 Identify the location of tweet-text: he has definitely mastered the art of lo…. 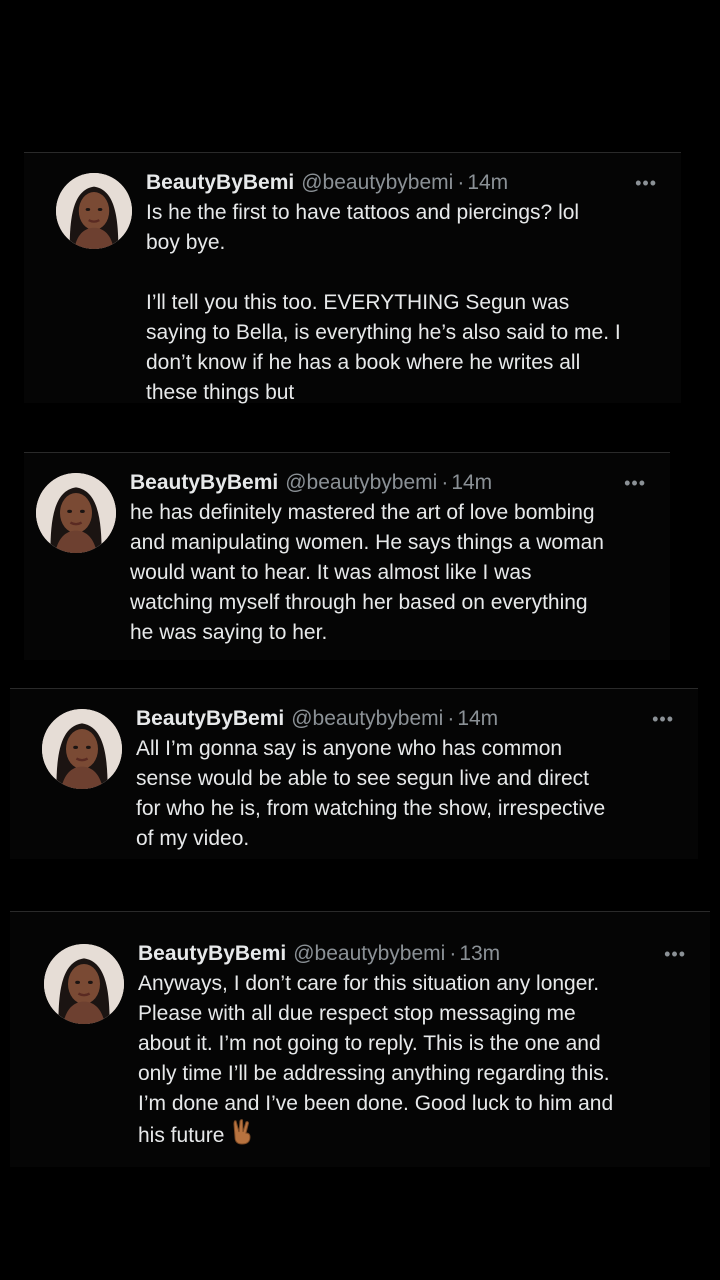
(367, 572).